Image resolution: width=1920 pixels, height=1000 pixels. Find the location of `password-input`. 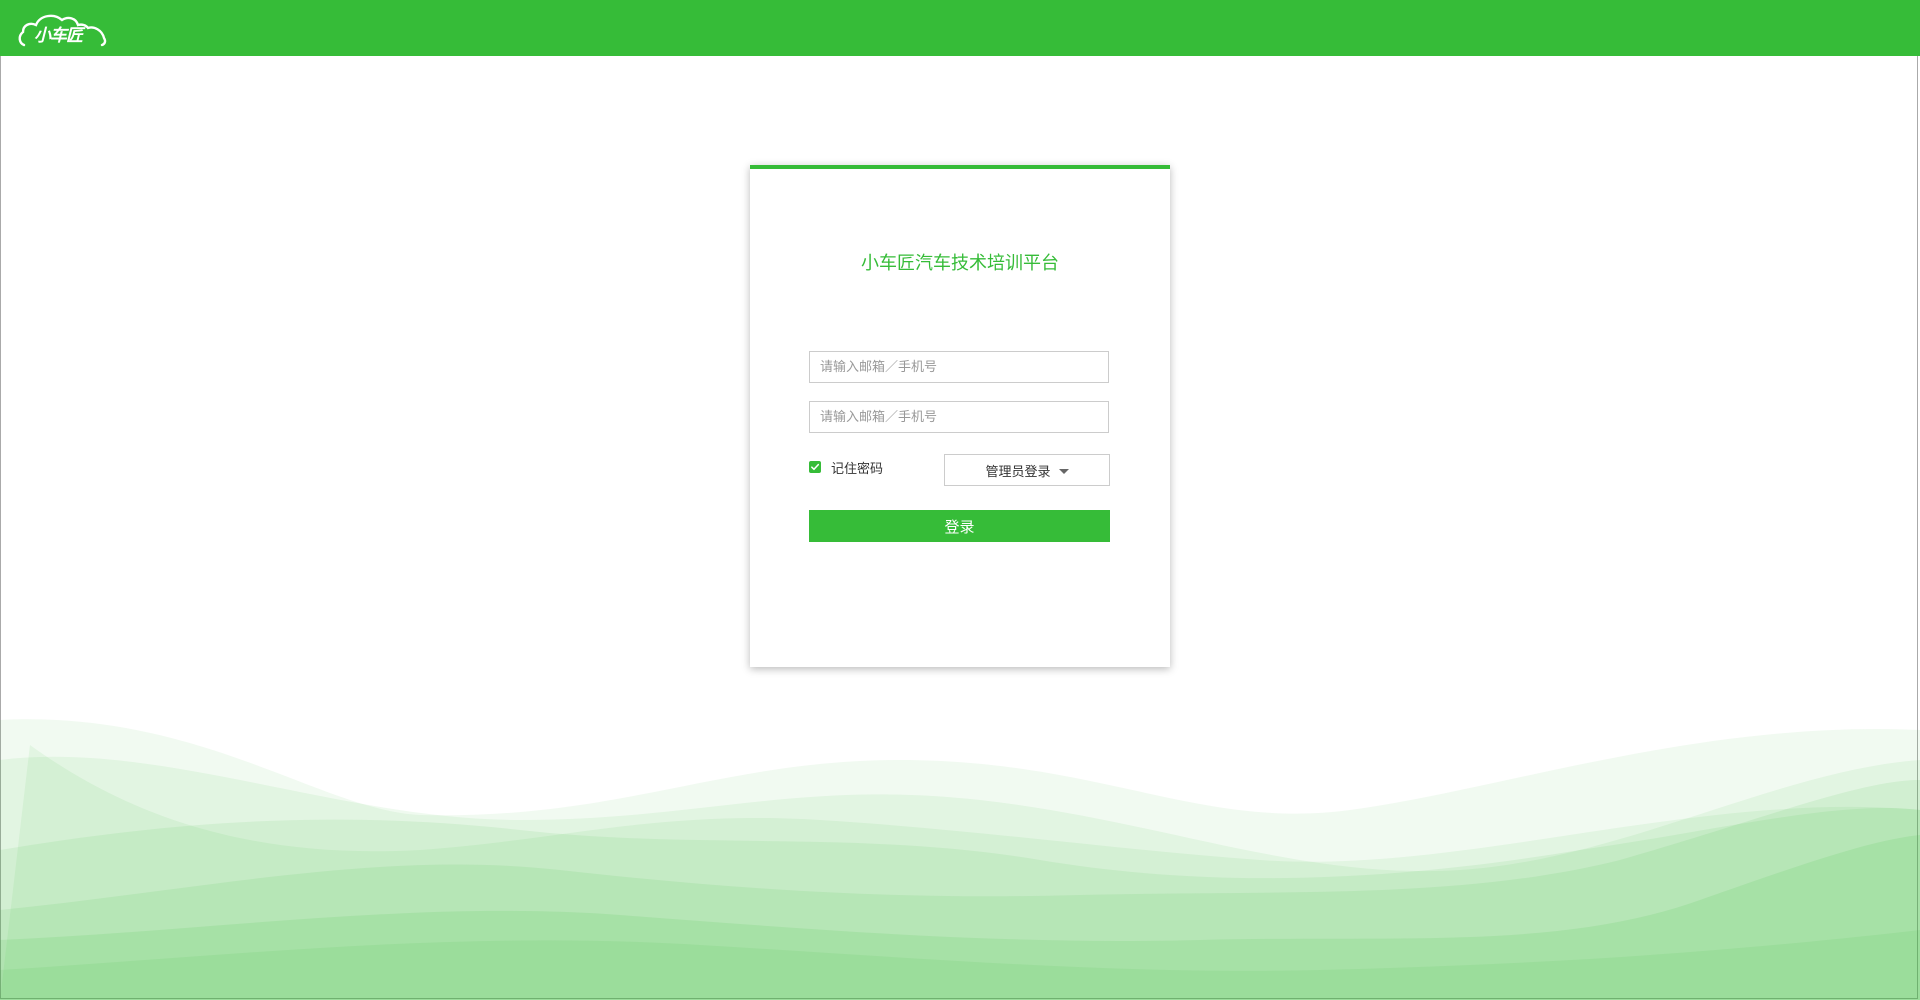

password-input is located at coordinates (959, 417).